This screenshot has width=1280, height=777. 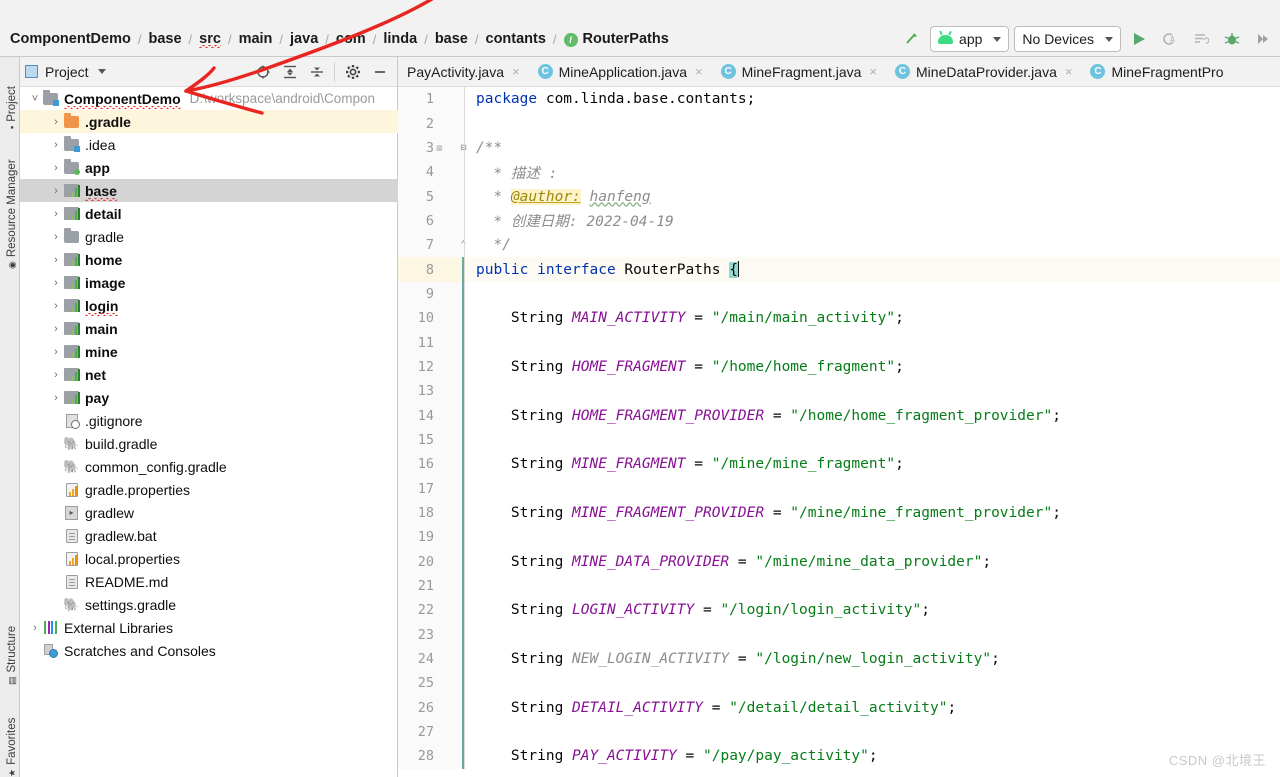 What do you see at coordinates (209, 121) in the screenshot?
I see `tree-row: › .gradle` at bounding box center [209, 121].